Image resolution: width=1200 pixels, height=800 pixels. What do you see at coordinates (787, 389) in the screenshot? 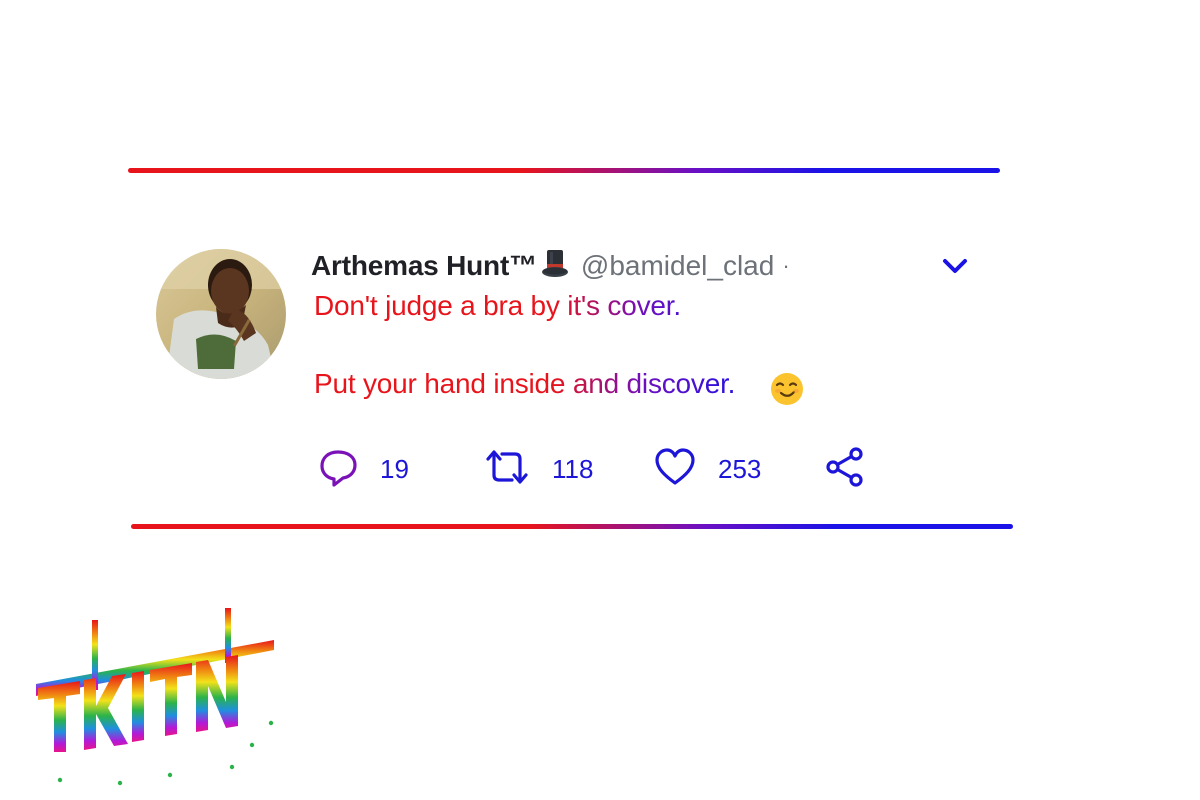
I see `smiling-face-icon` at bounding box center [787, 389].